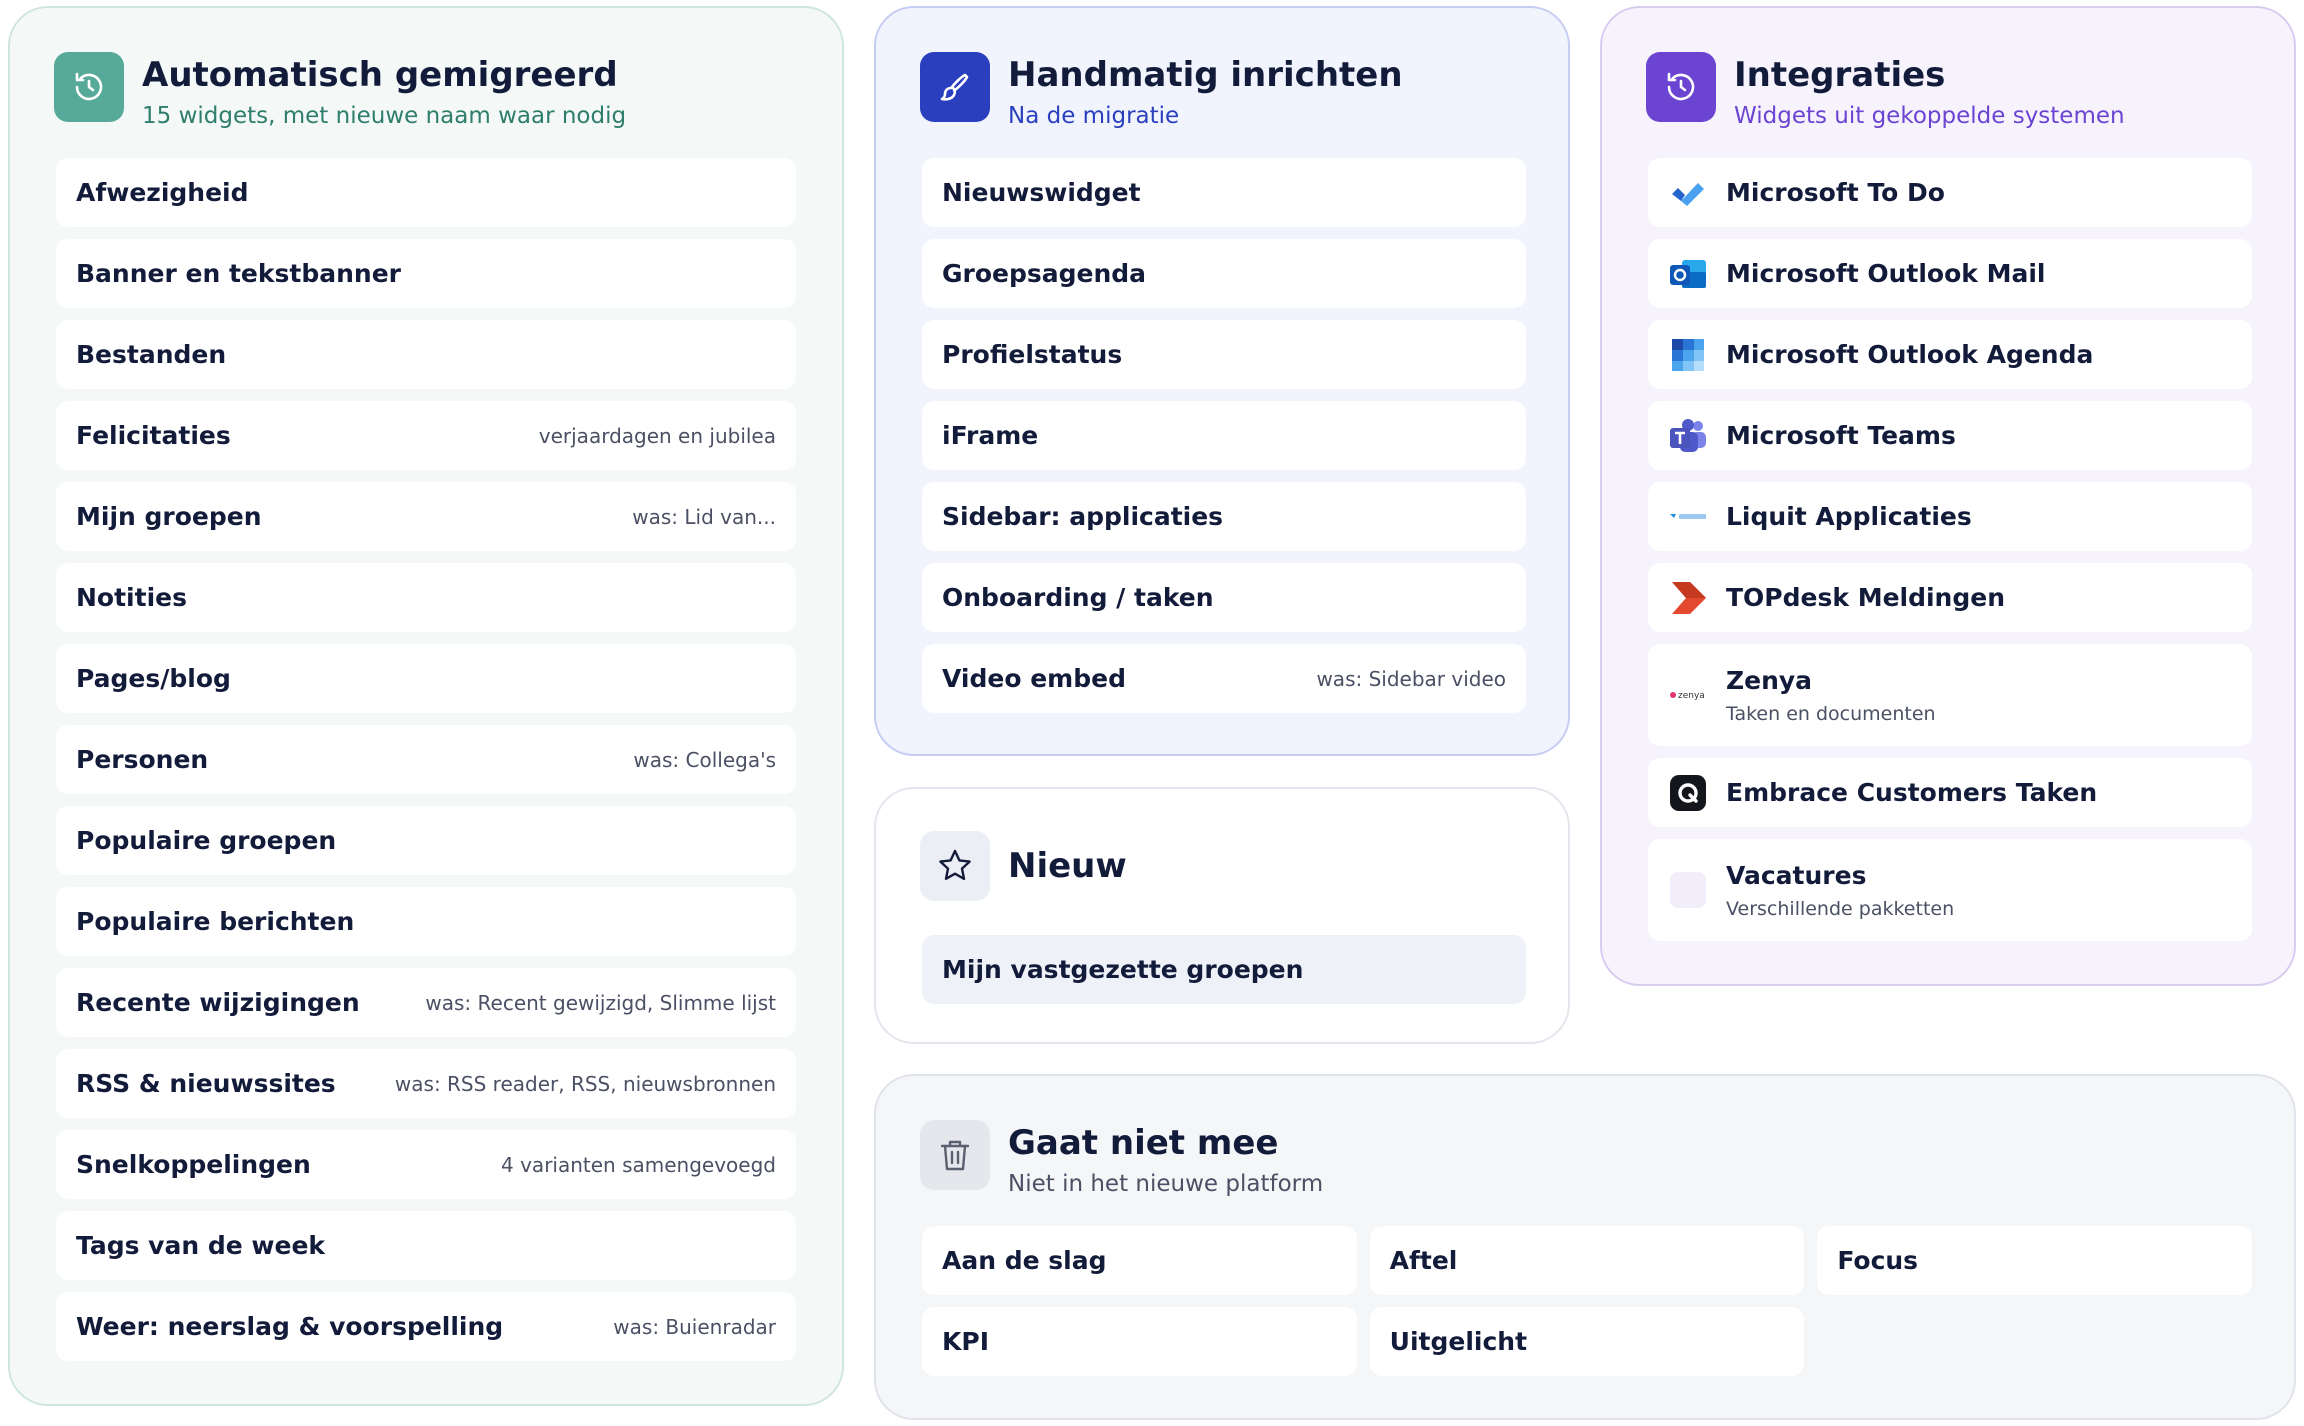 The image size is (2304, 1426). I want to click on list-item: Tags van de week, so click(426, 1245).